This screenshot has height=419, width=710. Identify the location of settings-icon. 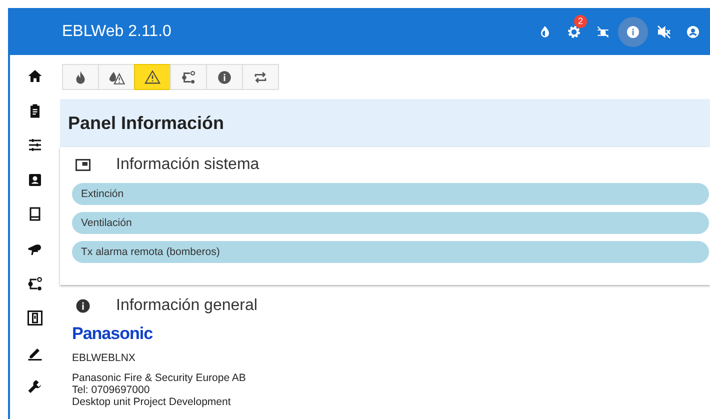
(574, 32).